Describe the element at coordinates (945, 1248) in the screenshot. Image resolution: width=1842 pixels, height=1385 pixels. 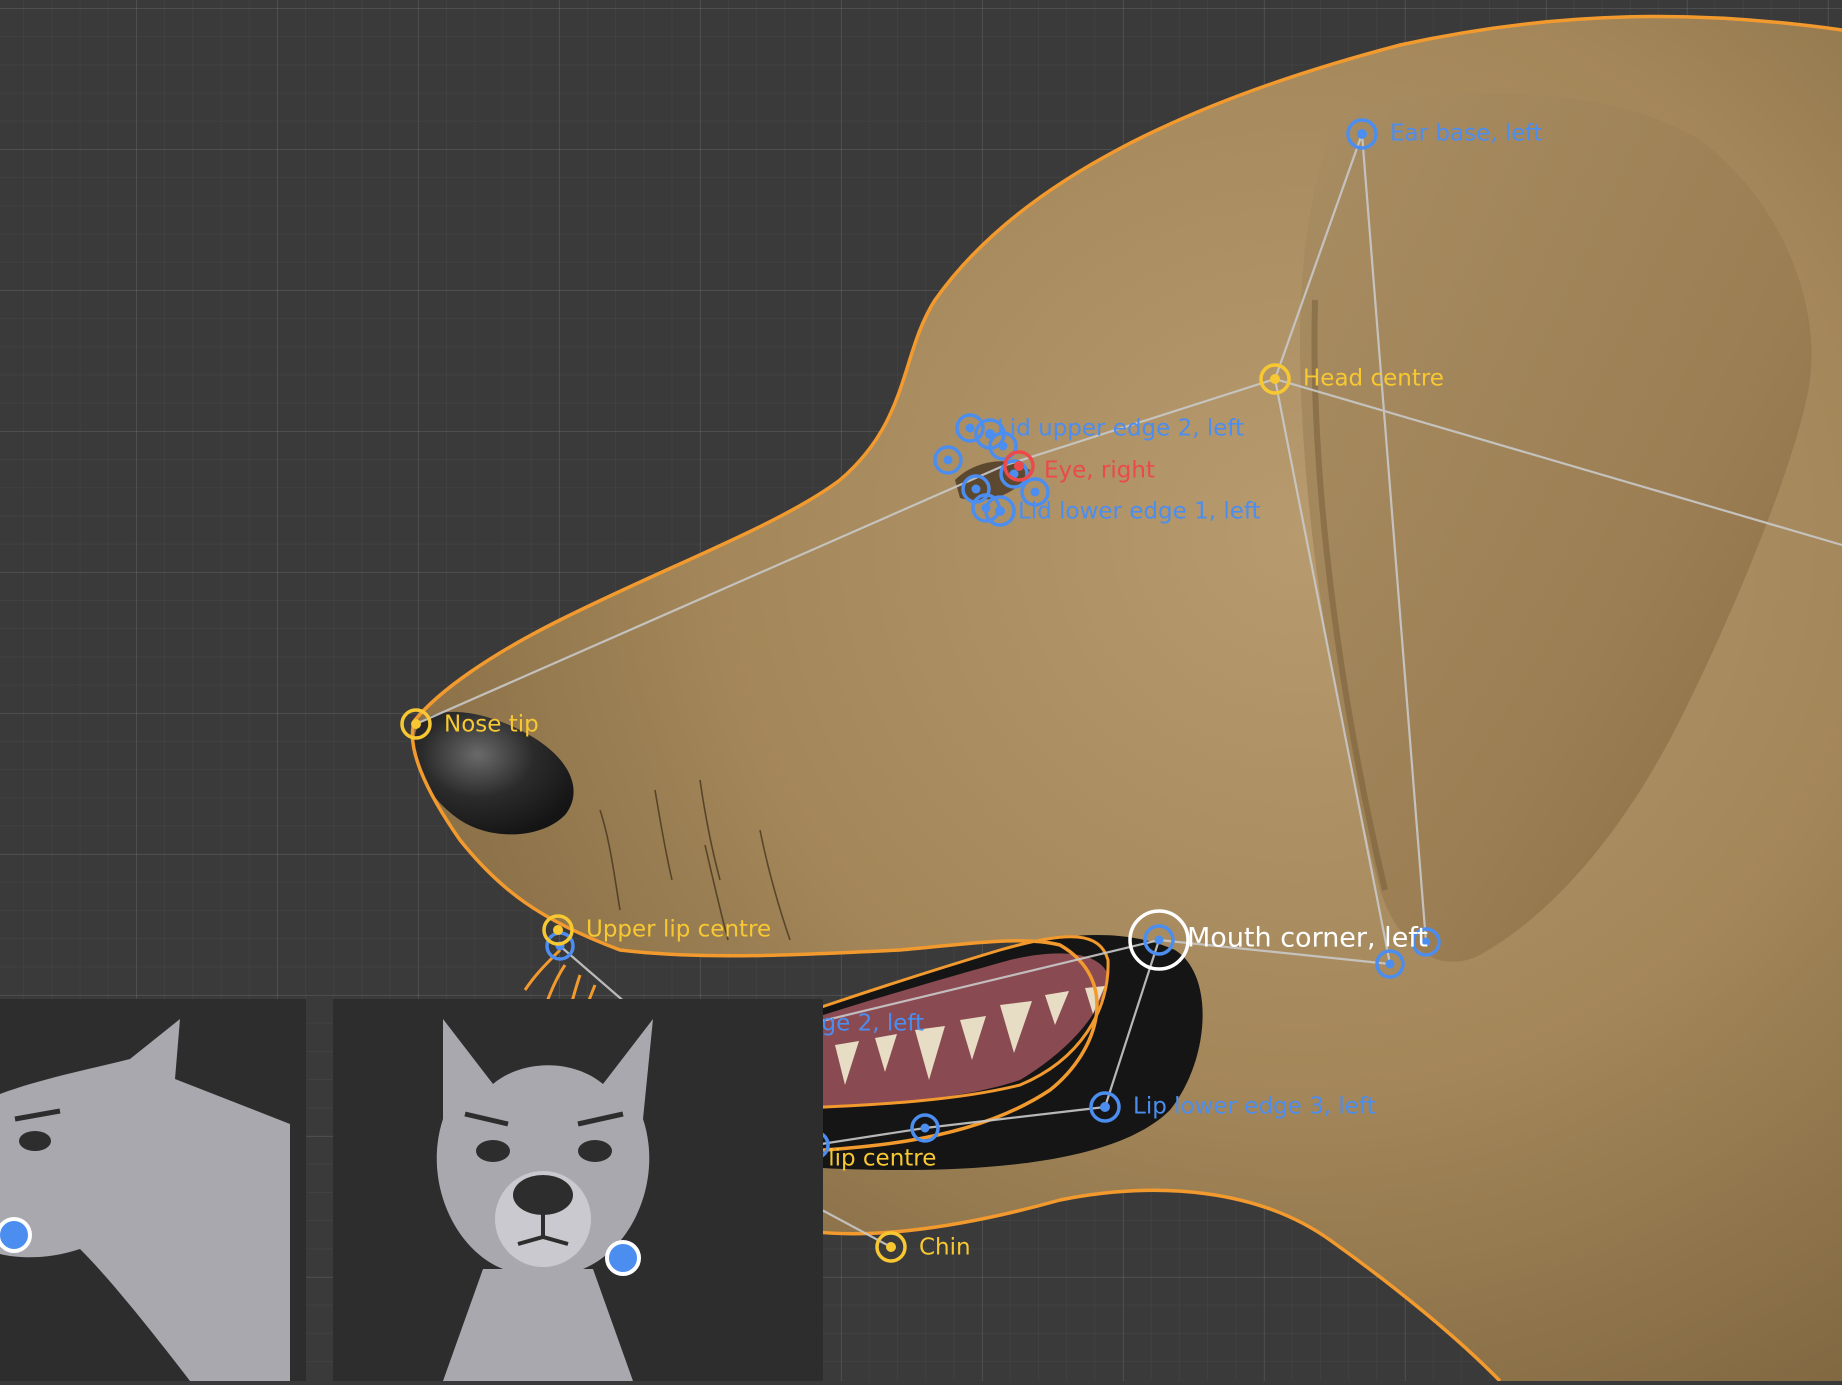
I see `keypoint-label-chin: Chin` at that location.